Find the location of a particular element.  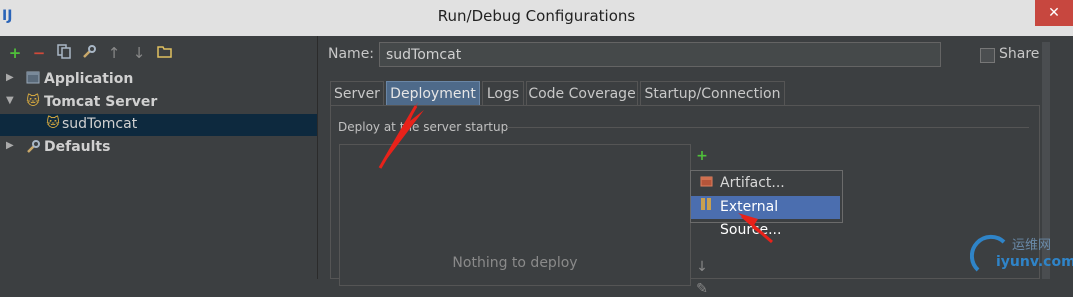

edit-pencil-icon: ✎ is located at coordinates (702, 289).